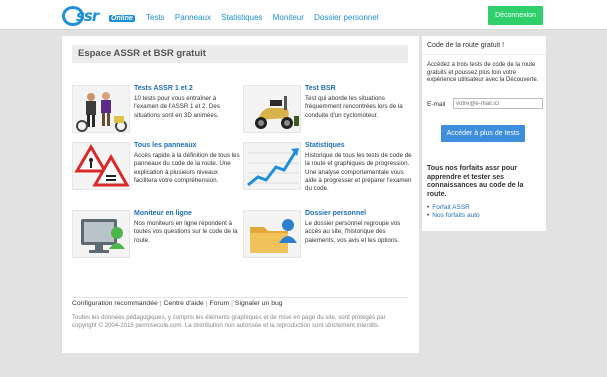 This screenshot has width=607, height=377. What do you see at coordinates (335, 213) in the screenshot?
I see `feature-title-dossier: Dossier personnel` at bounding box center [335, 213].